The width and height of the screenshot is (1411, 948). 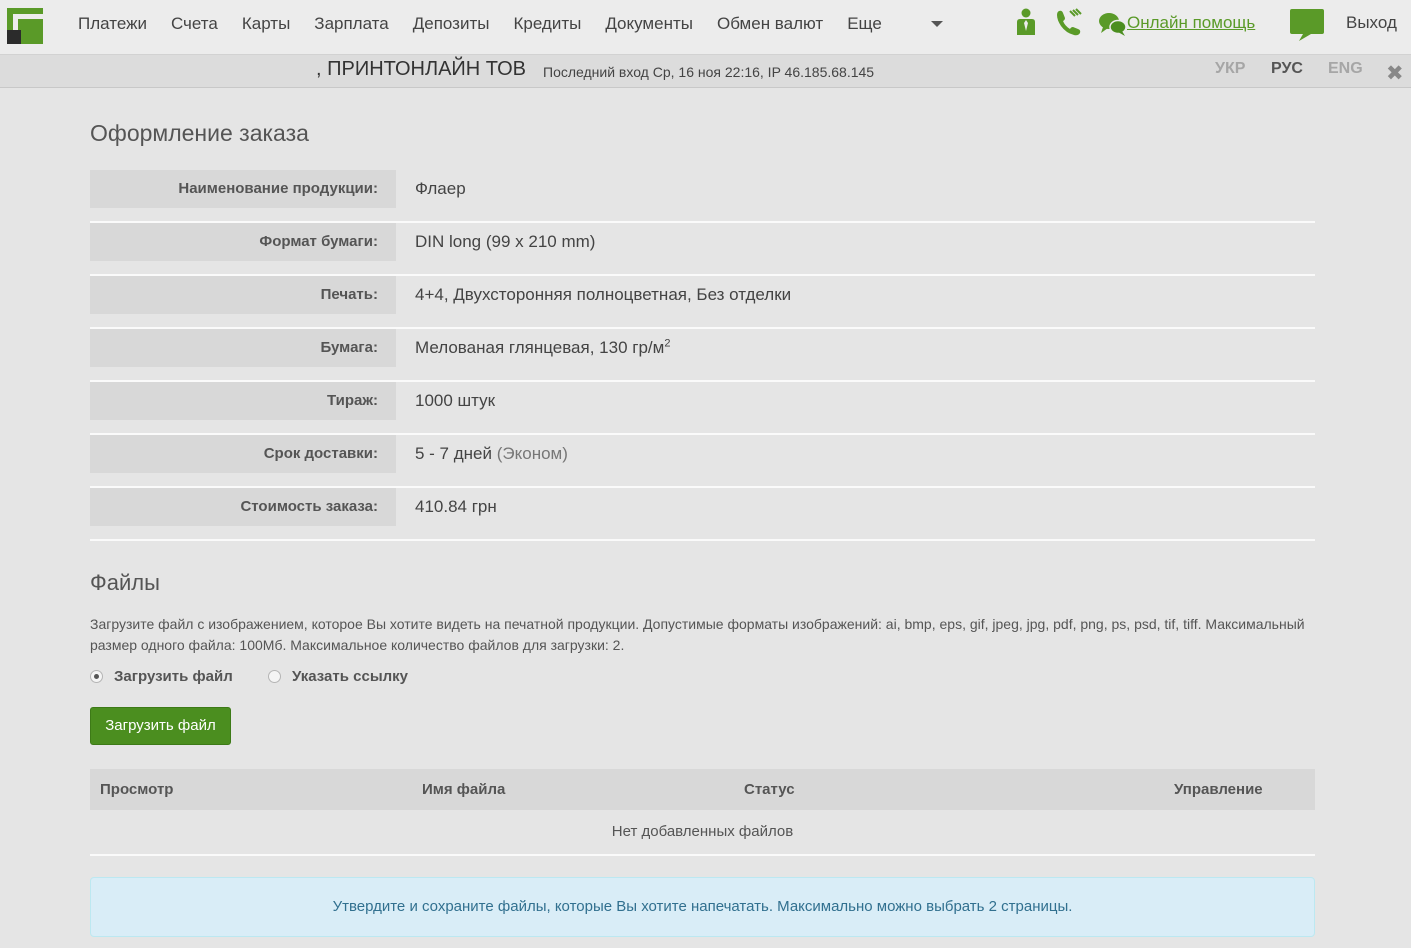 What do you see at coordinates (456, 506) in the screenshot?
I see `order-value: 410.84 грн` at bounding box center [456, 506].